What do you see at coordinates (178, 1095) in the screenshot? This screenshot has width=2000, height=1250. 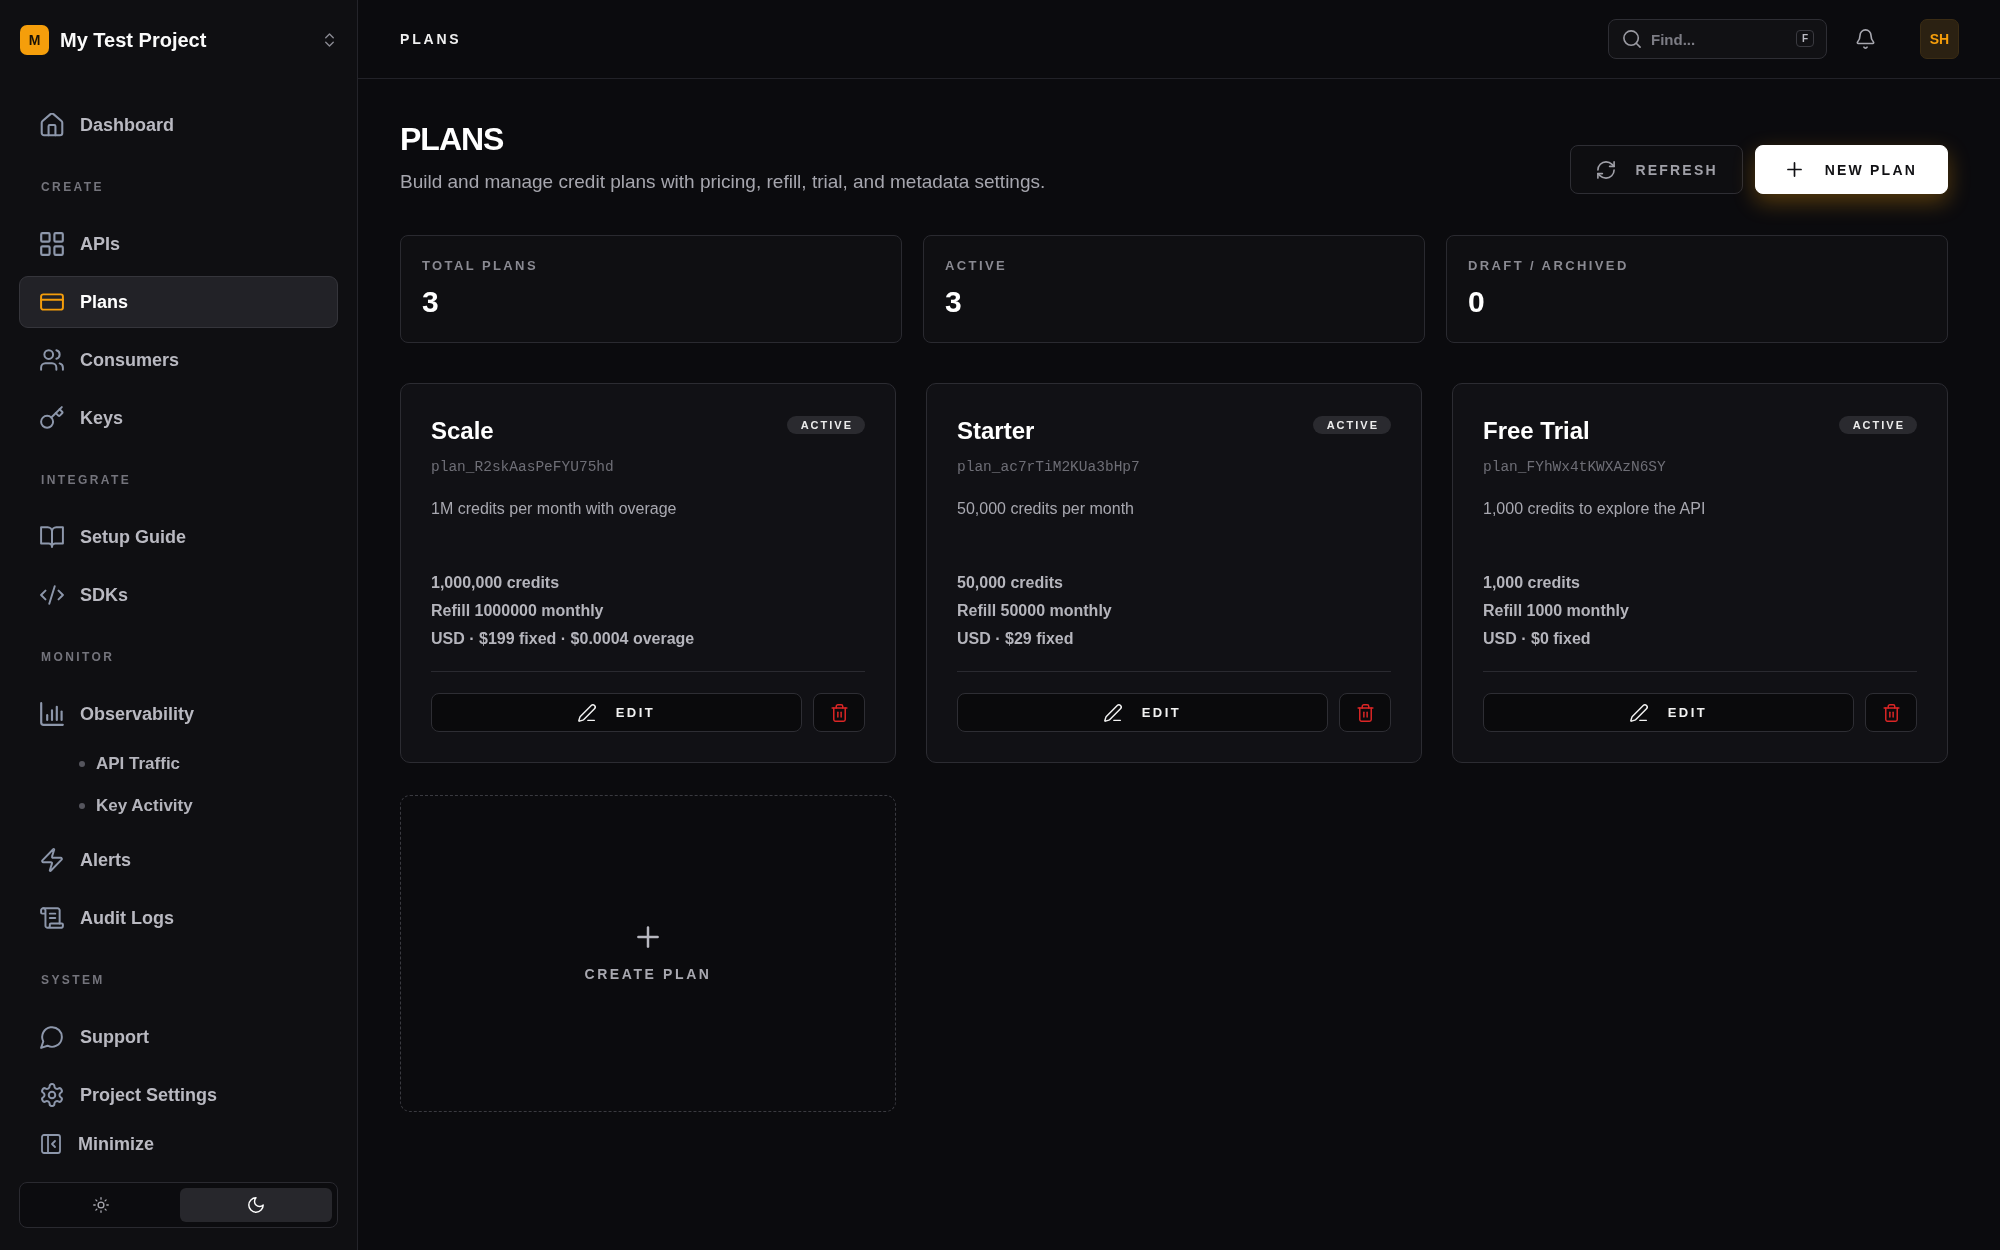 I see `sidebar-item: Project Settings` at bounding box center [178, 1095].